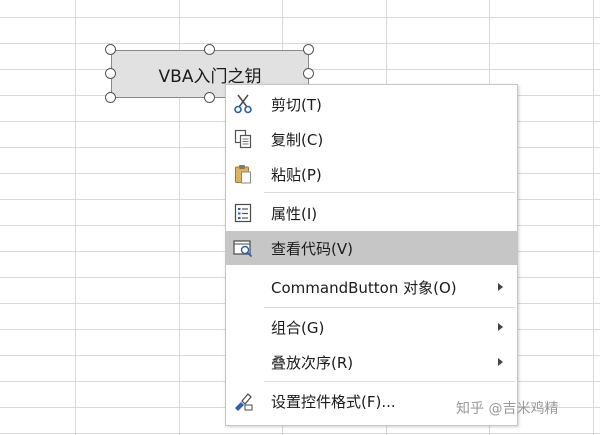  What do you see at coordinates (371, 327) in the screenshot?
I see `menu-item-group: 组合(G)` at bounding box center [371, 327].